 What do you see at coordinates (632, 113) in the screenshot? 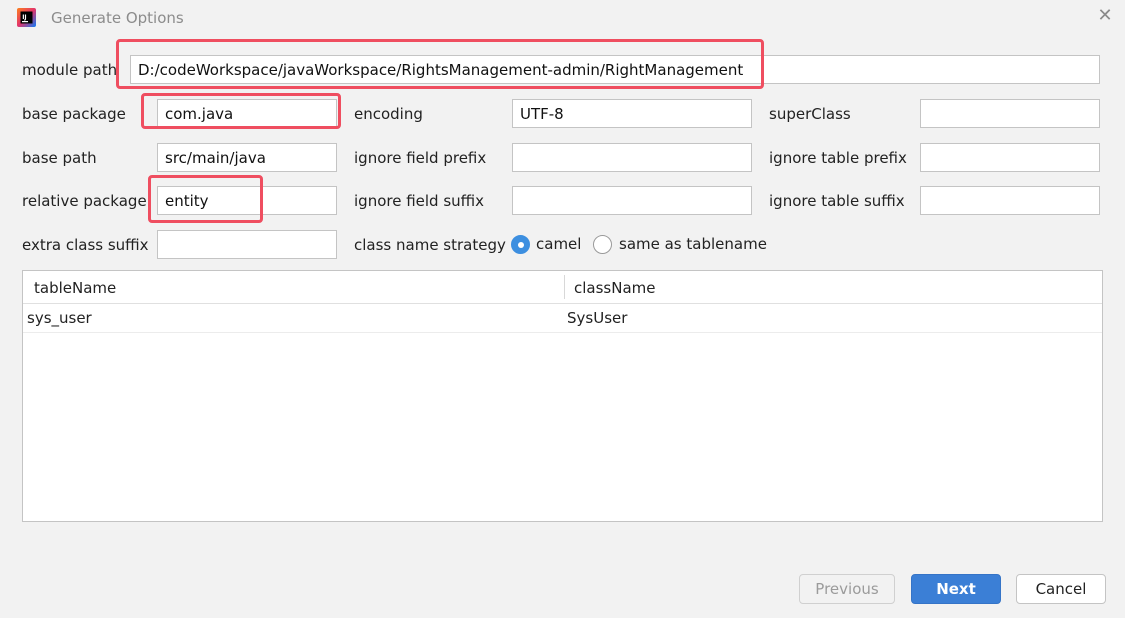
I see `encoding-input` at bounding box center [632, 113].